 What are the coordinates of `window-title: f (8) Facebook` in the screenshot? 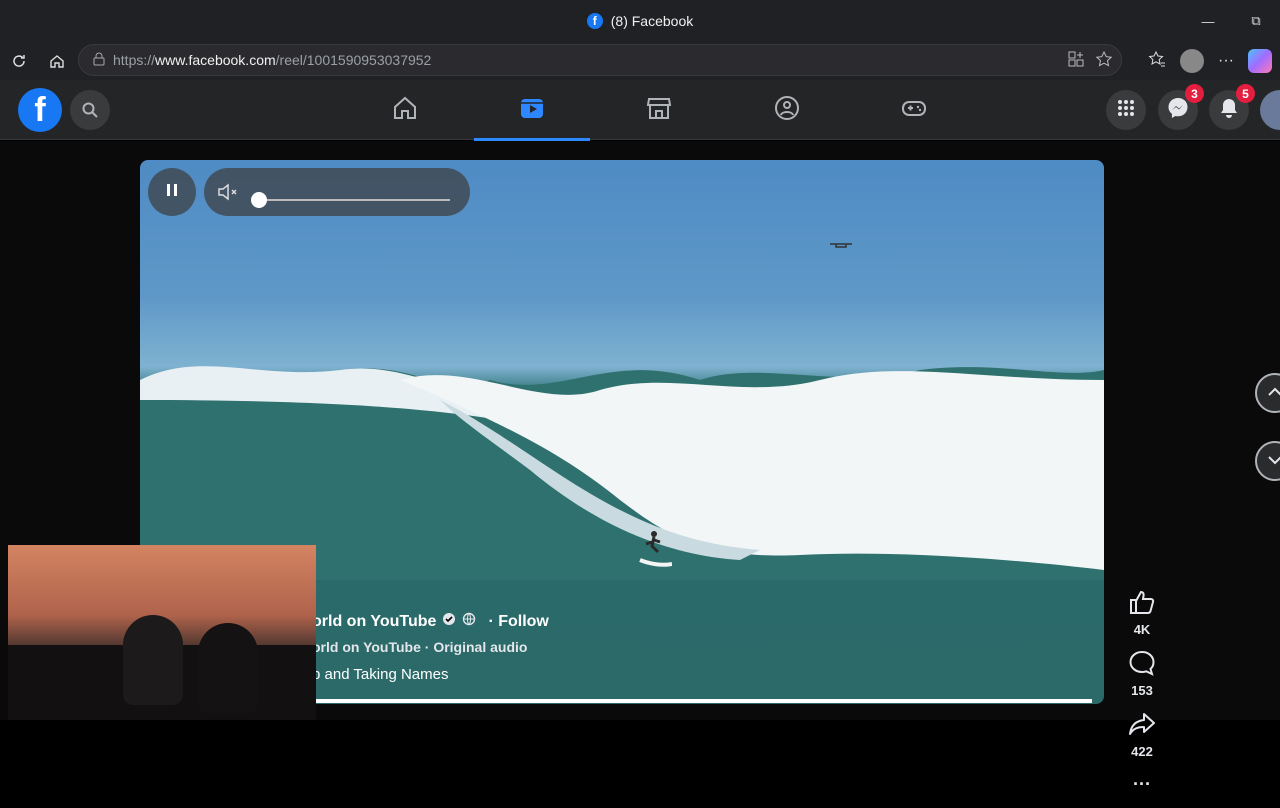 It's located at (640, 21).